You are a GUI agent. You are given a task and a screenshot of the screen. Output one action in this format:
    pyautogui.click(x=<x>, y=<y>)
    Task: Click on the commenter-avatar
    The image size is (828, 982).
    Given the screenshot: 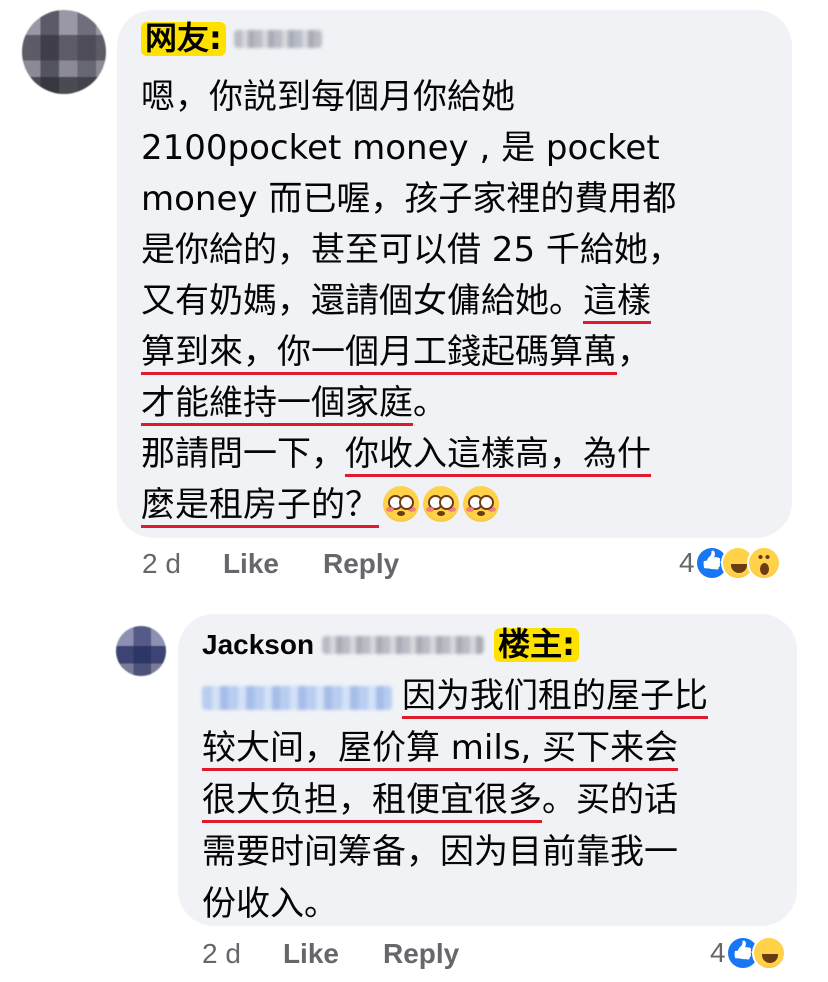 What is the action you would take?
    pyautogui.click(x=64, y=52)
    